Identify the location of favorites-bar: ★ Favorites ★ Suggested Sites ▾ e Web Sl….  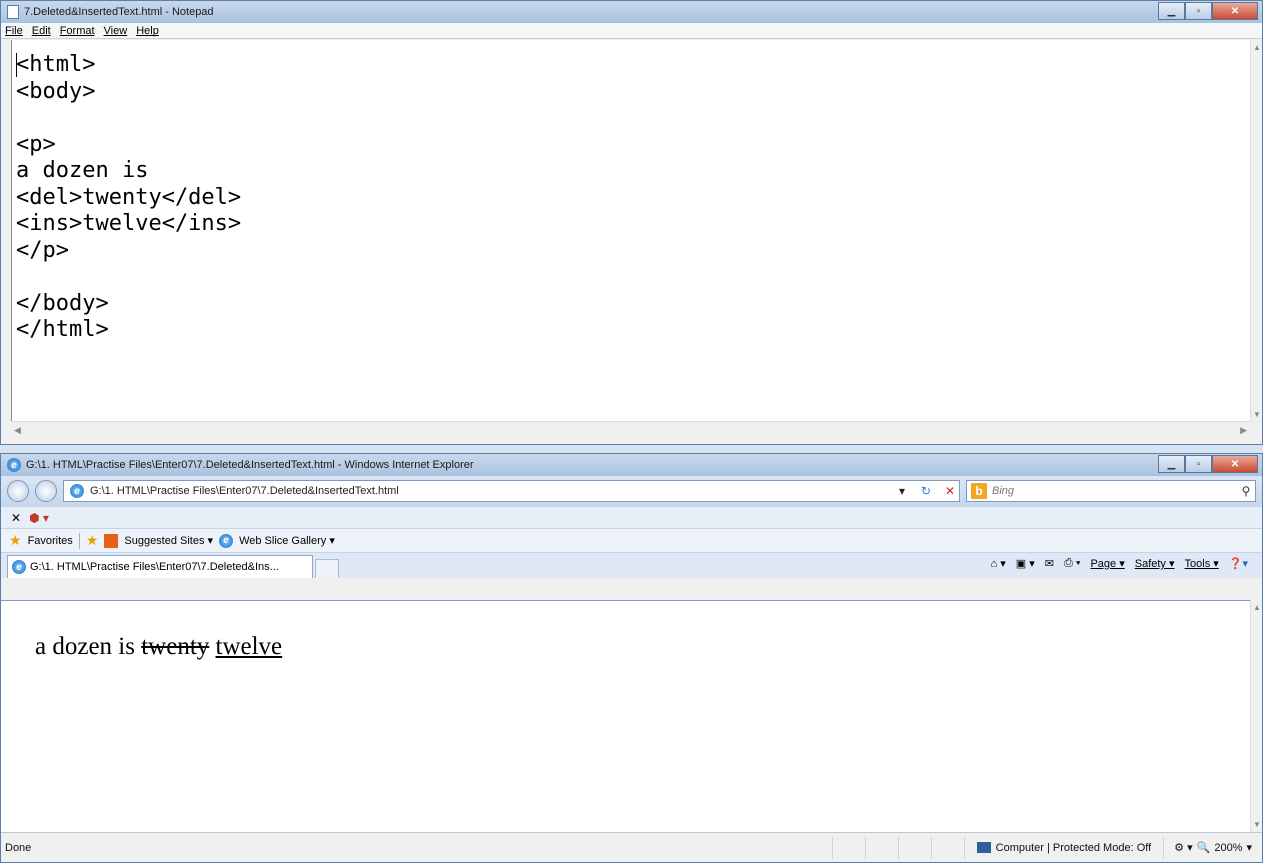
(631, 540).